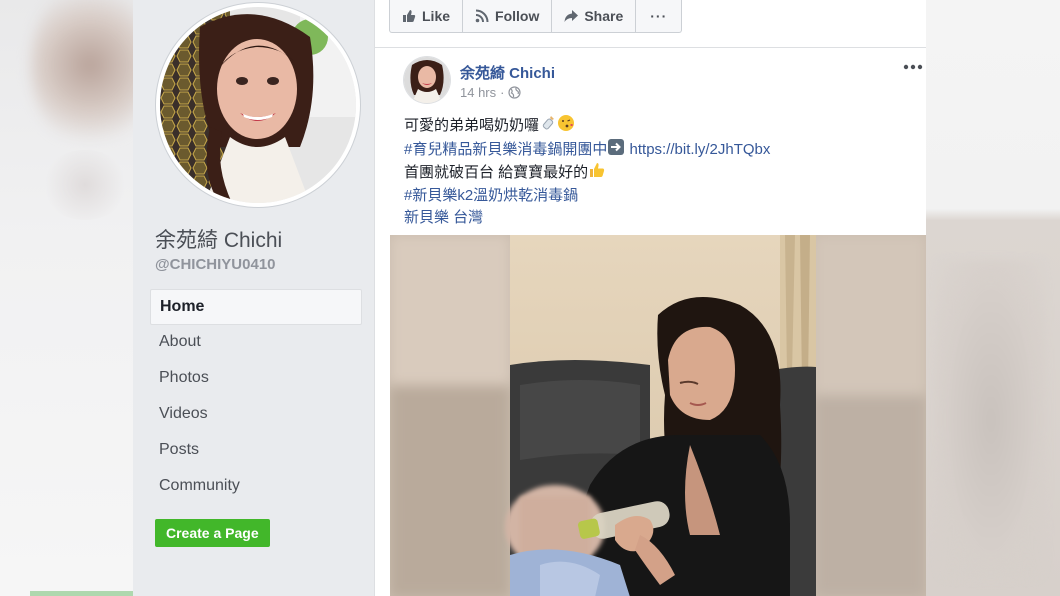 The image size is (1060, 596). I want to click on post-hashtag-2: #新貝樂k2溫奶烘乾消毒鍋, so click(491, 195).